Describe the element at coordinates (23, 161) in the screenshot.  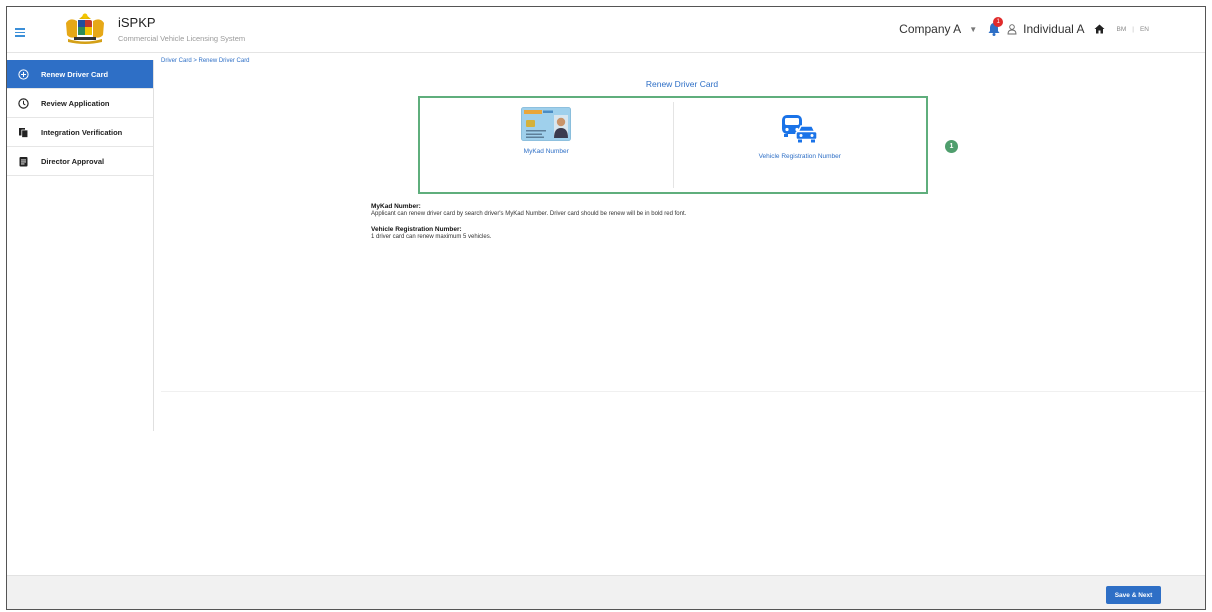
I see `clipboard-icon` at that location.